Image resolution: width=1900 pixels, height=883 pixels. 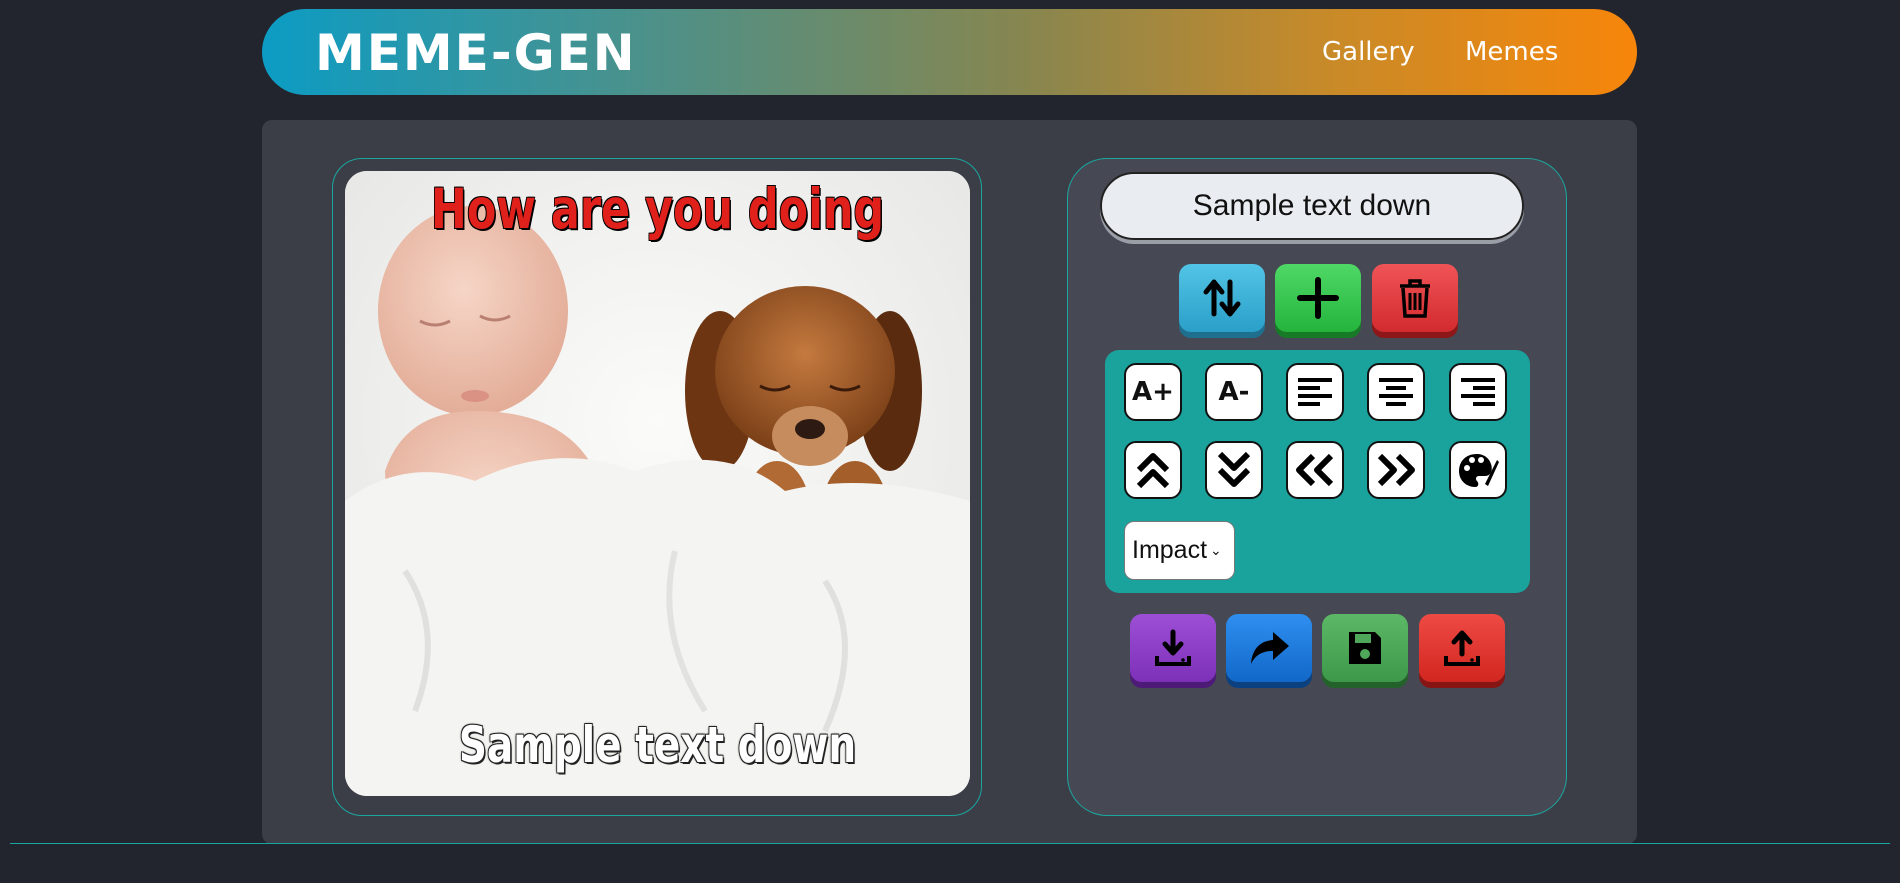 I want to click on align-right-button, so click(x=1478, y=392).